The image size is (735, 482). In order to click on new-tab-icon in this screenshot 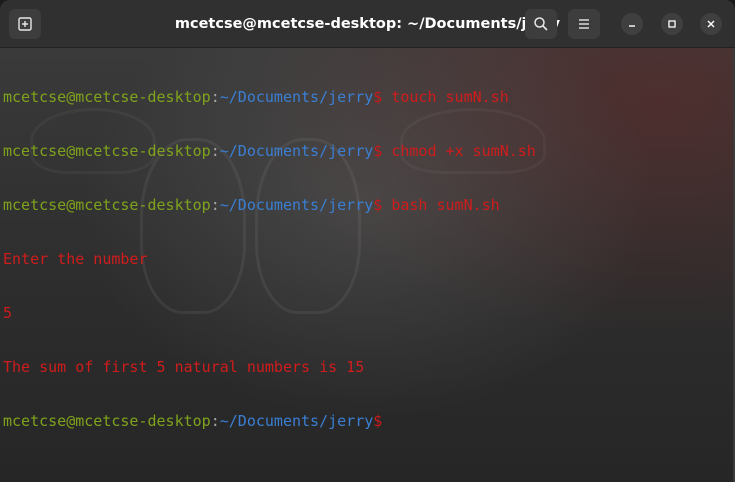, I will do `click(25, 24)`.